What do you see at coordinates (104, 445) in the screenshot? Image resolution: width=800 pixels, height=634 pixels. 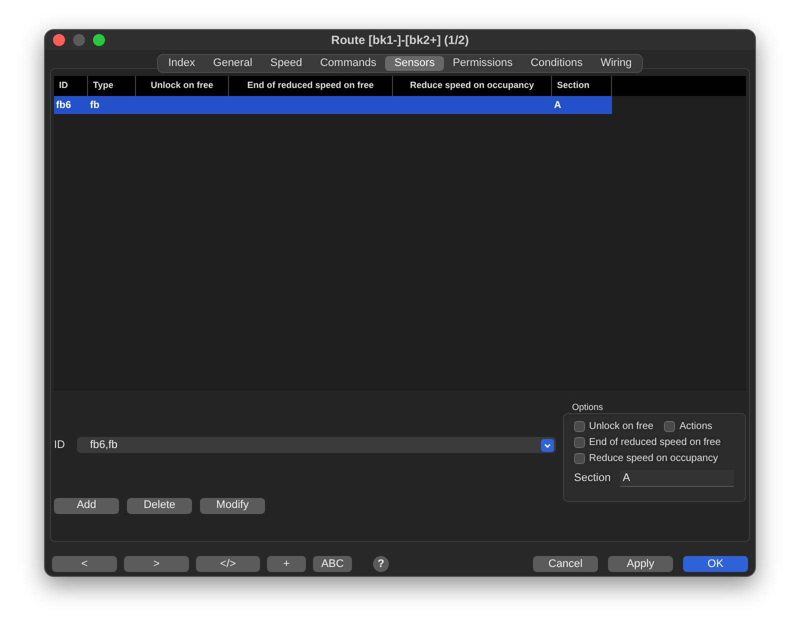 I see `id-value: fb6,fb` at bounding box center [104, 445].